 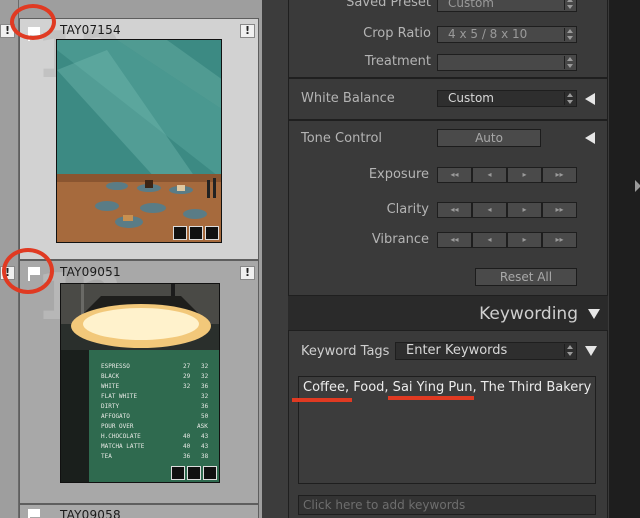 What do you see at coordinates (507, 98) in the screenshot?
I see `white-balance-dropdown: Custom` at bounding box center [507, 98].